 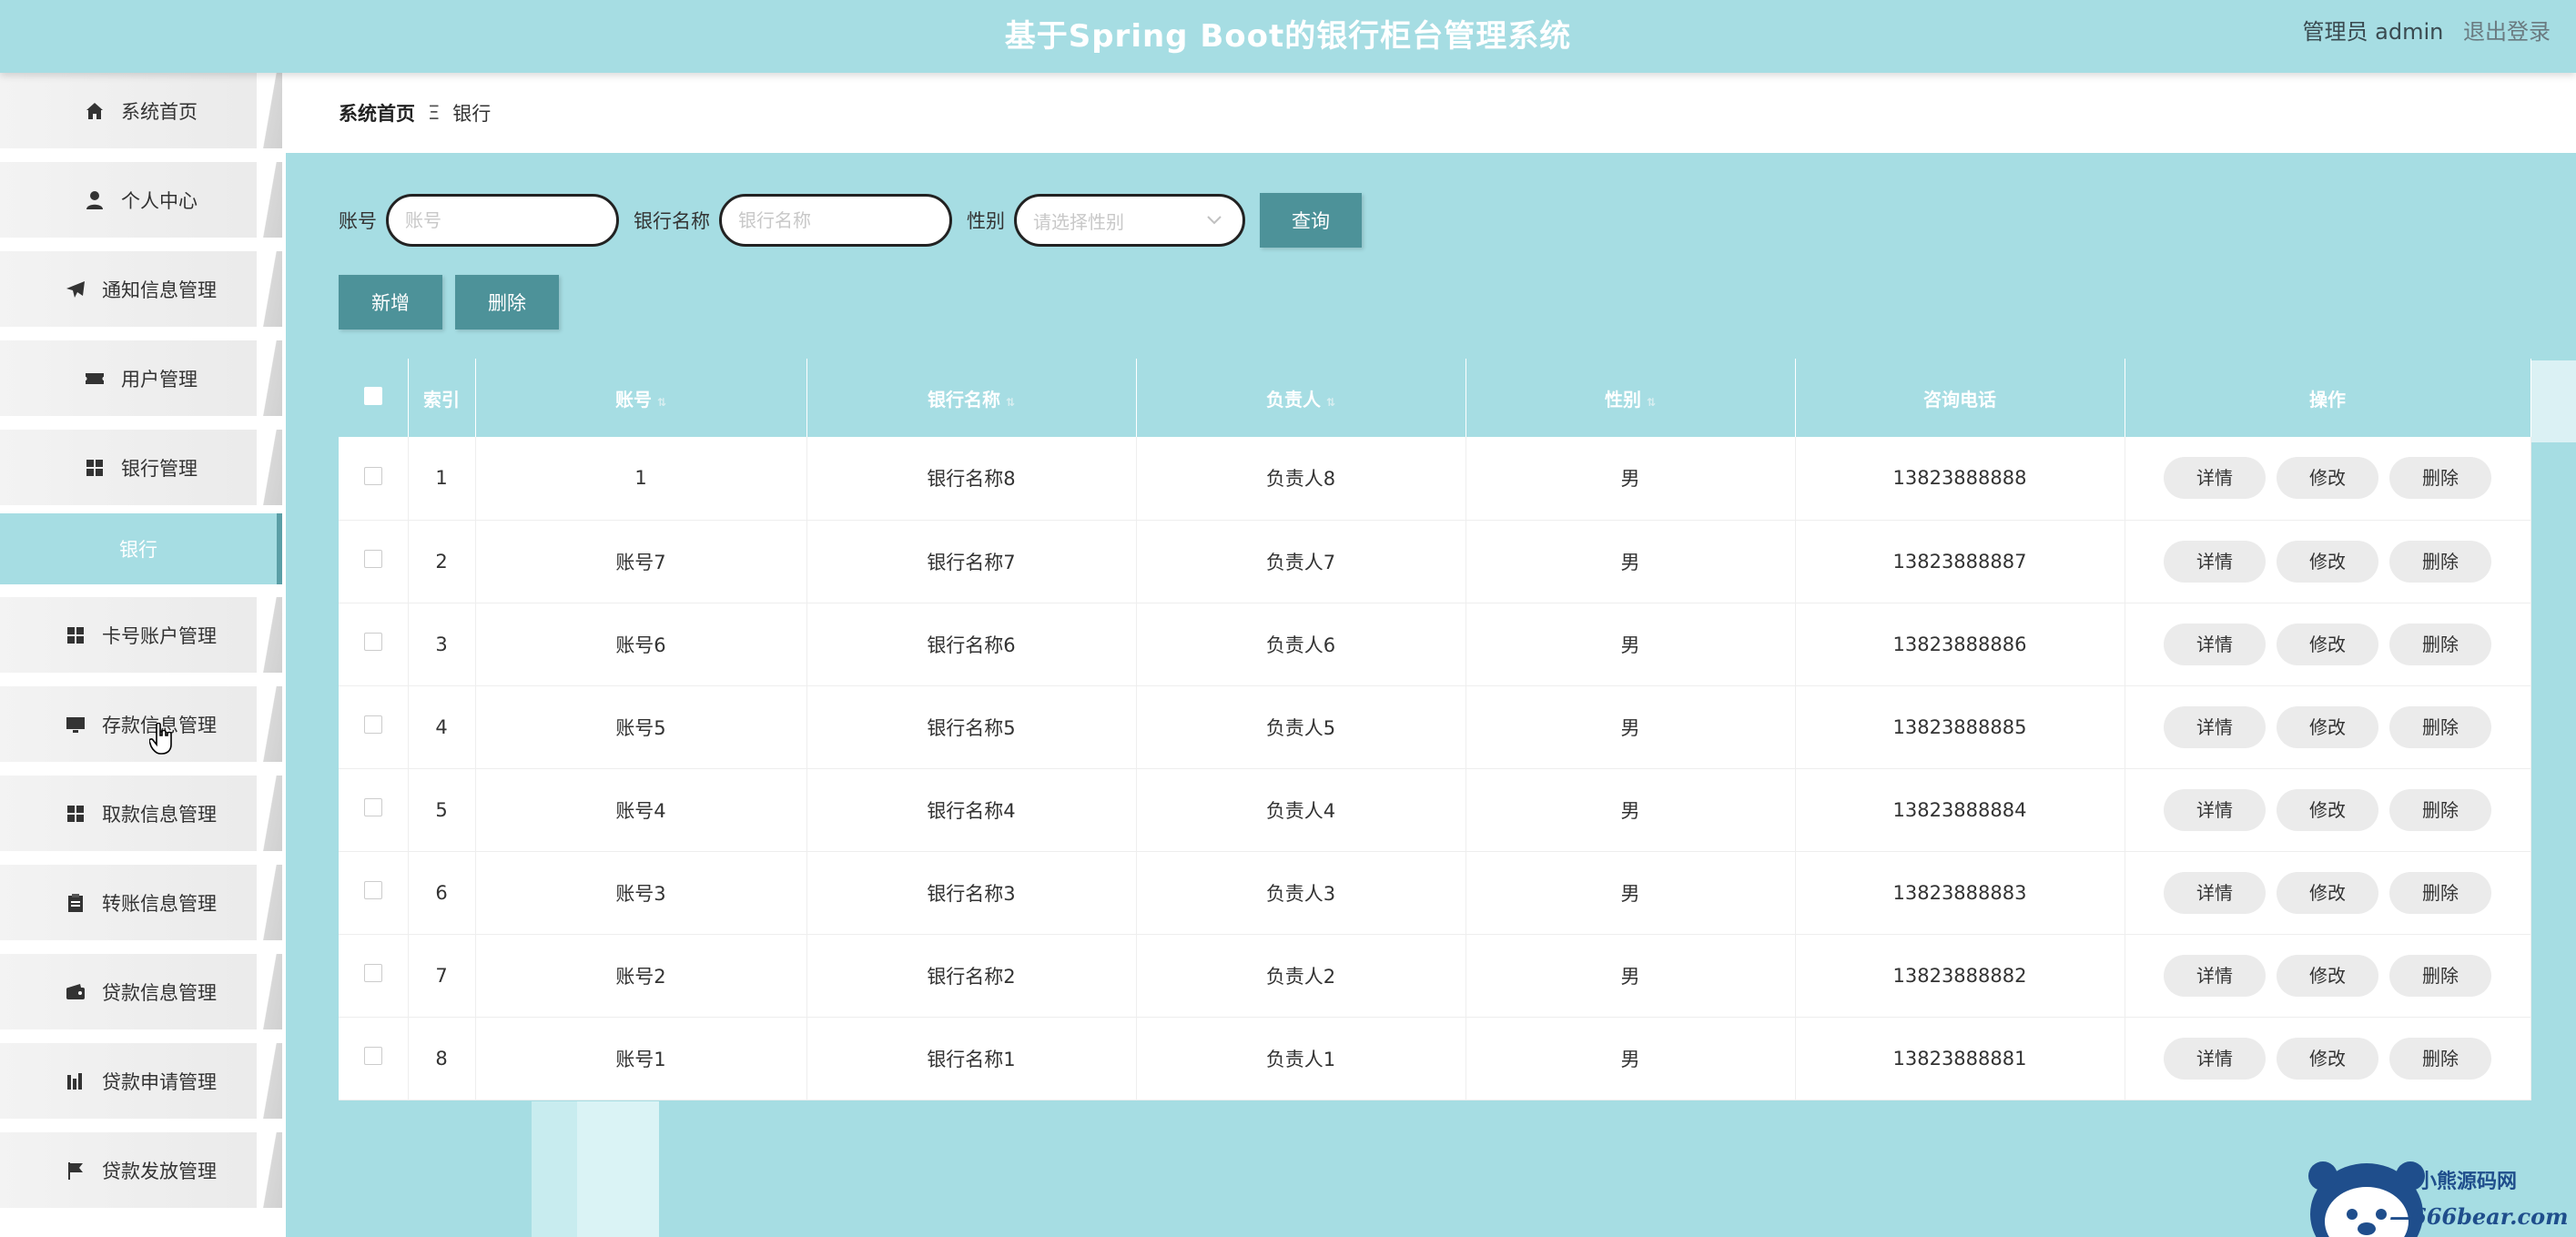 I want to click on cell-phone: 13823888882, so click(x=1960, y=976).